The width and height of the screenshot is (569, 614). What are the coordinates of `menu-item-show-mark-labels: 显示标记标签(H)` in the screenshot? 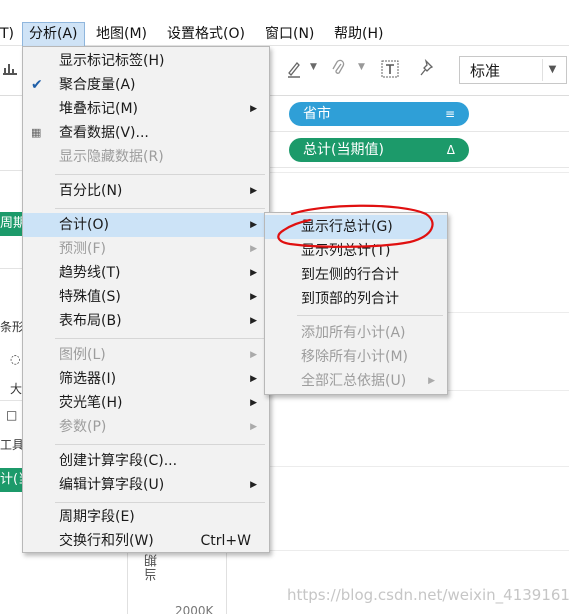 It's located at (146, 61).